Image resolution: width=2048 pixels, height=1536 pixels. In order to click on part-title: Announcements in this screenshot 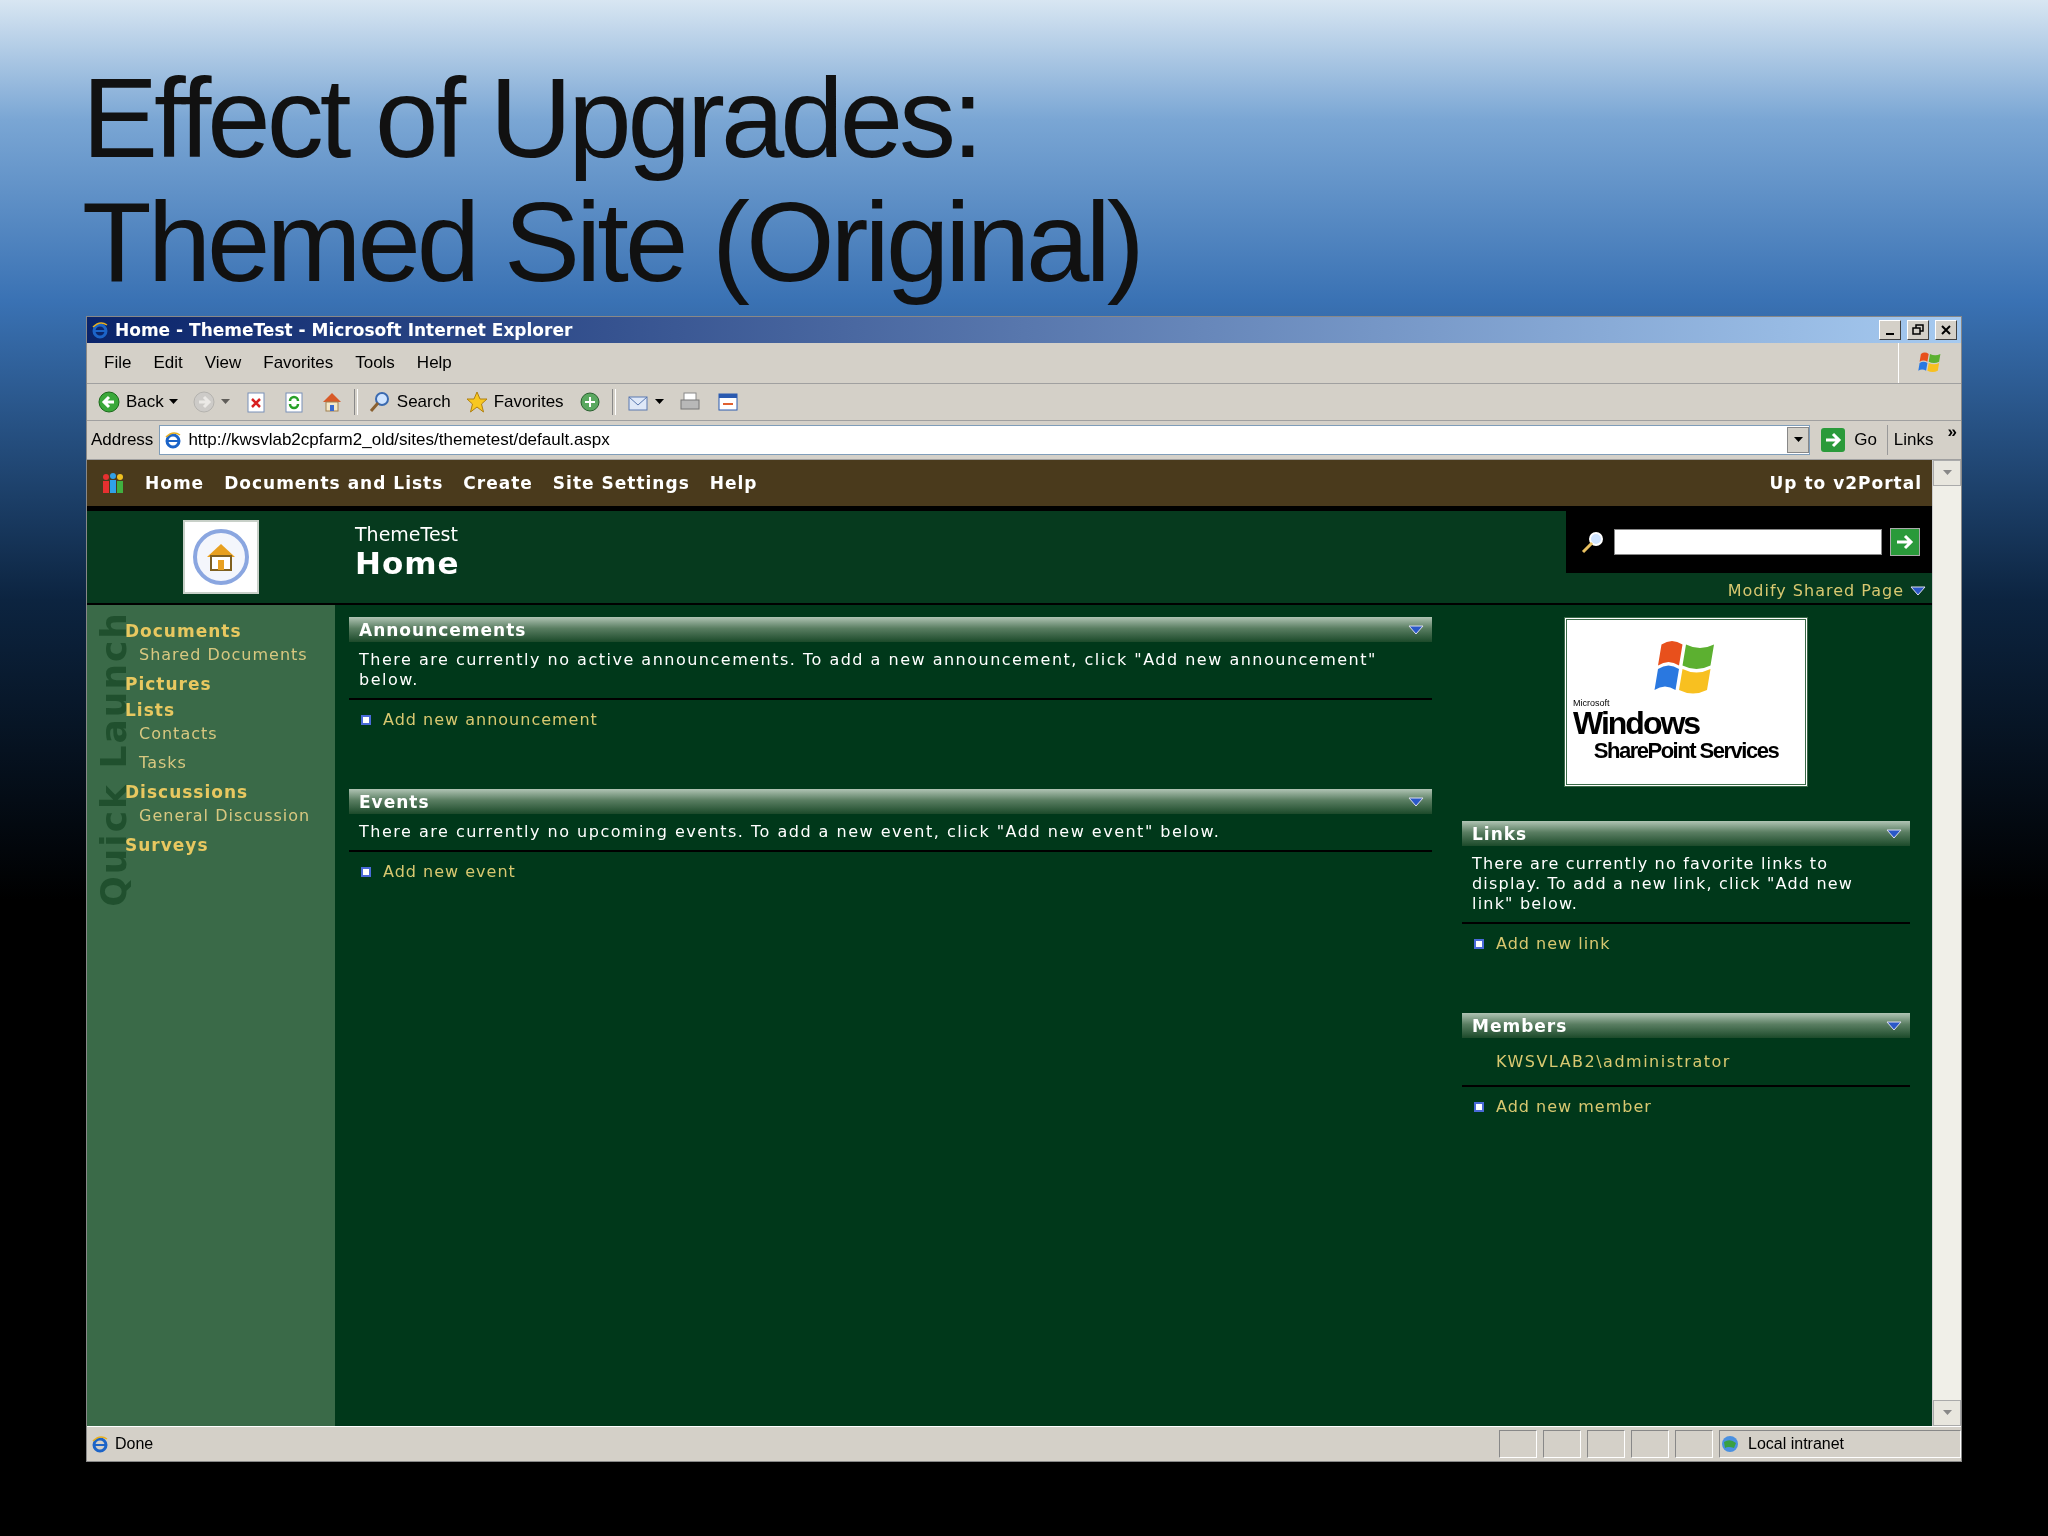, I will do `click(443, 629)`.